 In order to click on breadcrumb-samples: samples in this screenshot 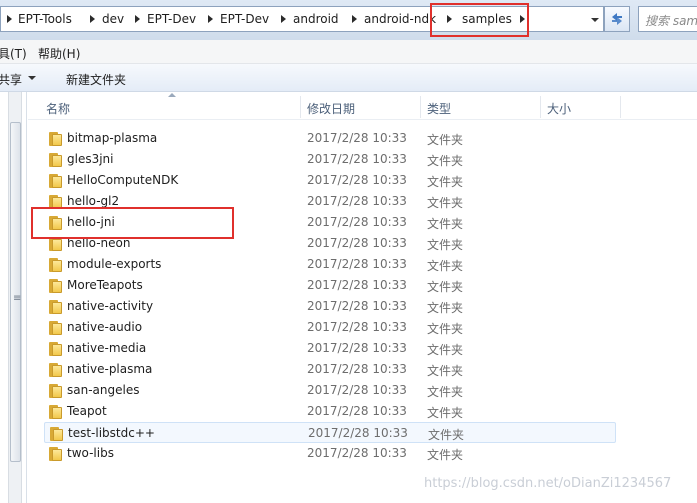, I will do `click(487, 19)`.